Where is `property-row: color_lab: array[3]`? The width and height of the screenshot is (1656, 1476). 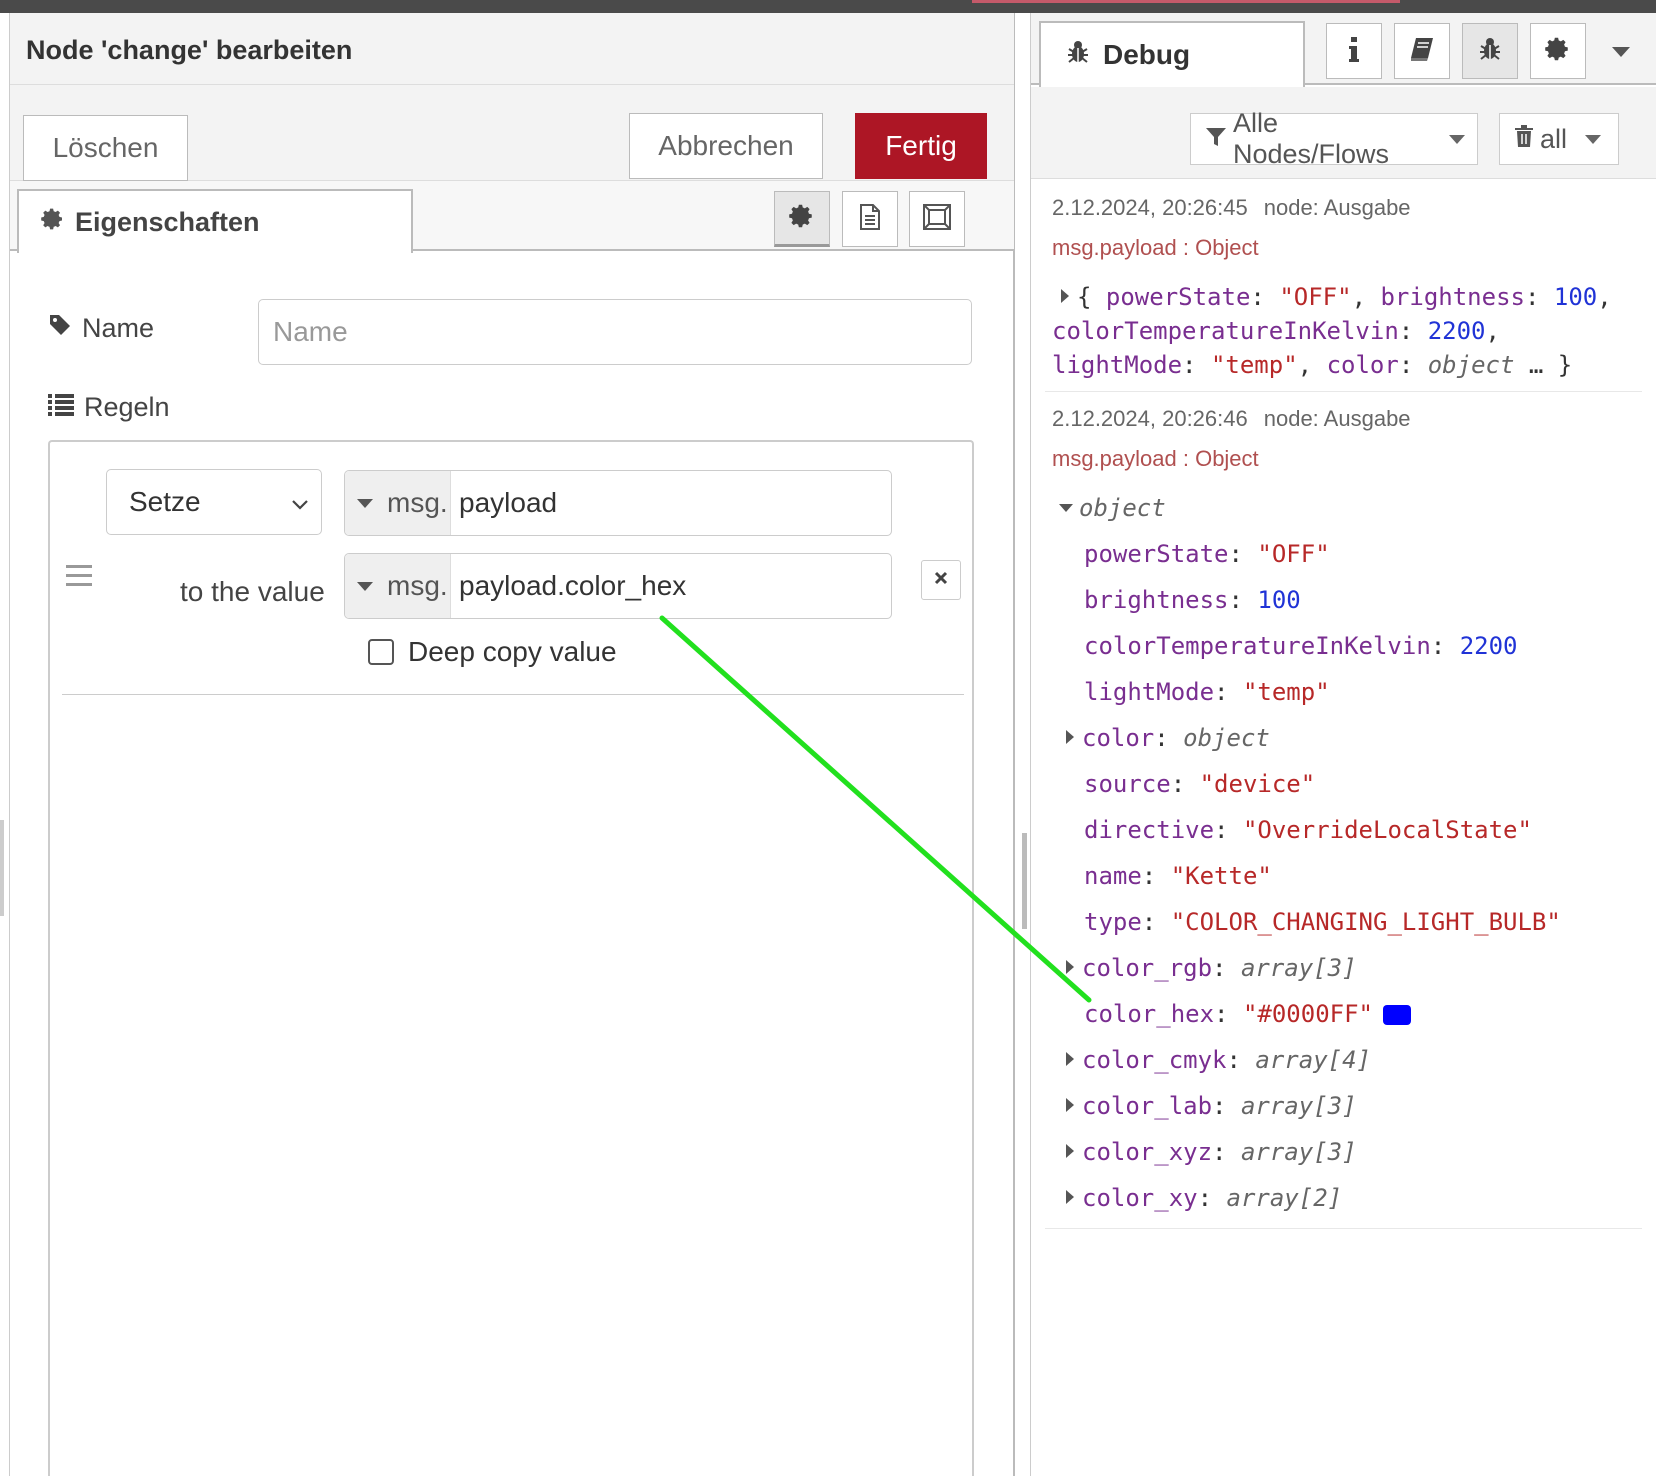 property-row: color_lab: array[3] is located at coordinates (1211, 1106).